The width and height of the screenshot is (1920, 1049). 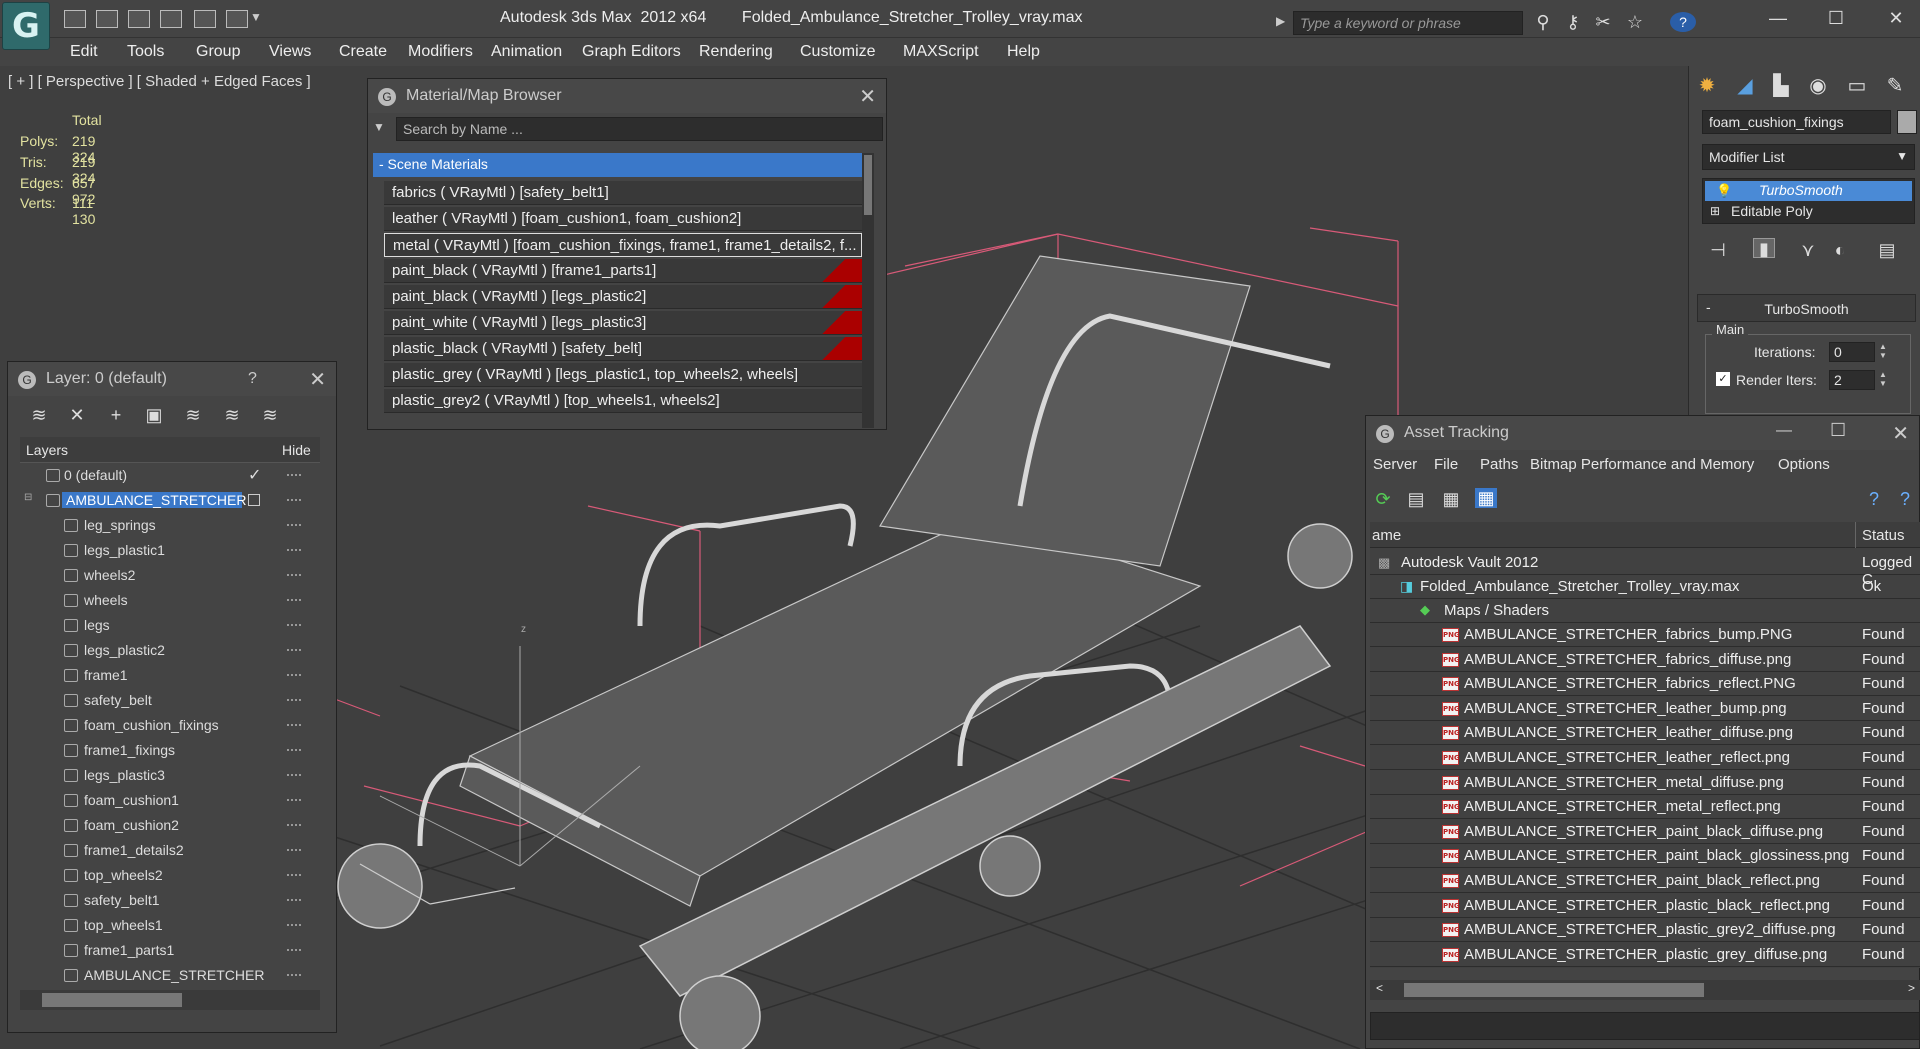 I want to click on render-iters-checkbox: ✓, so click(x=1723, y=379).